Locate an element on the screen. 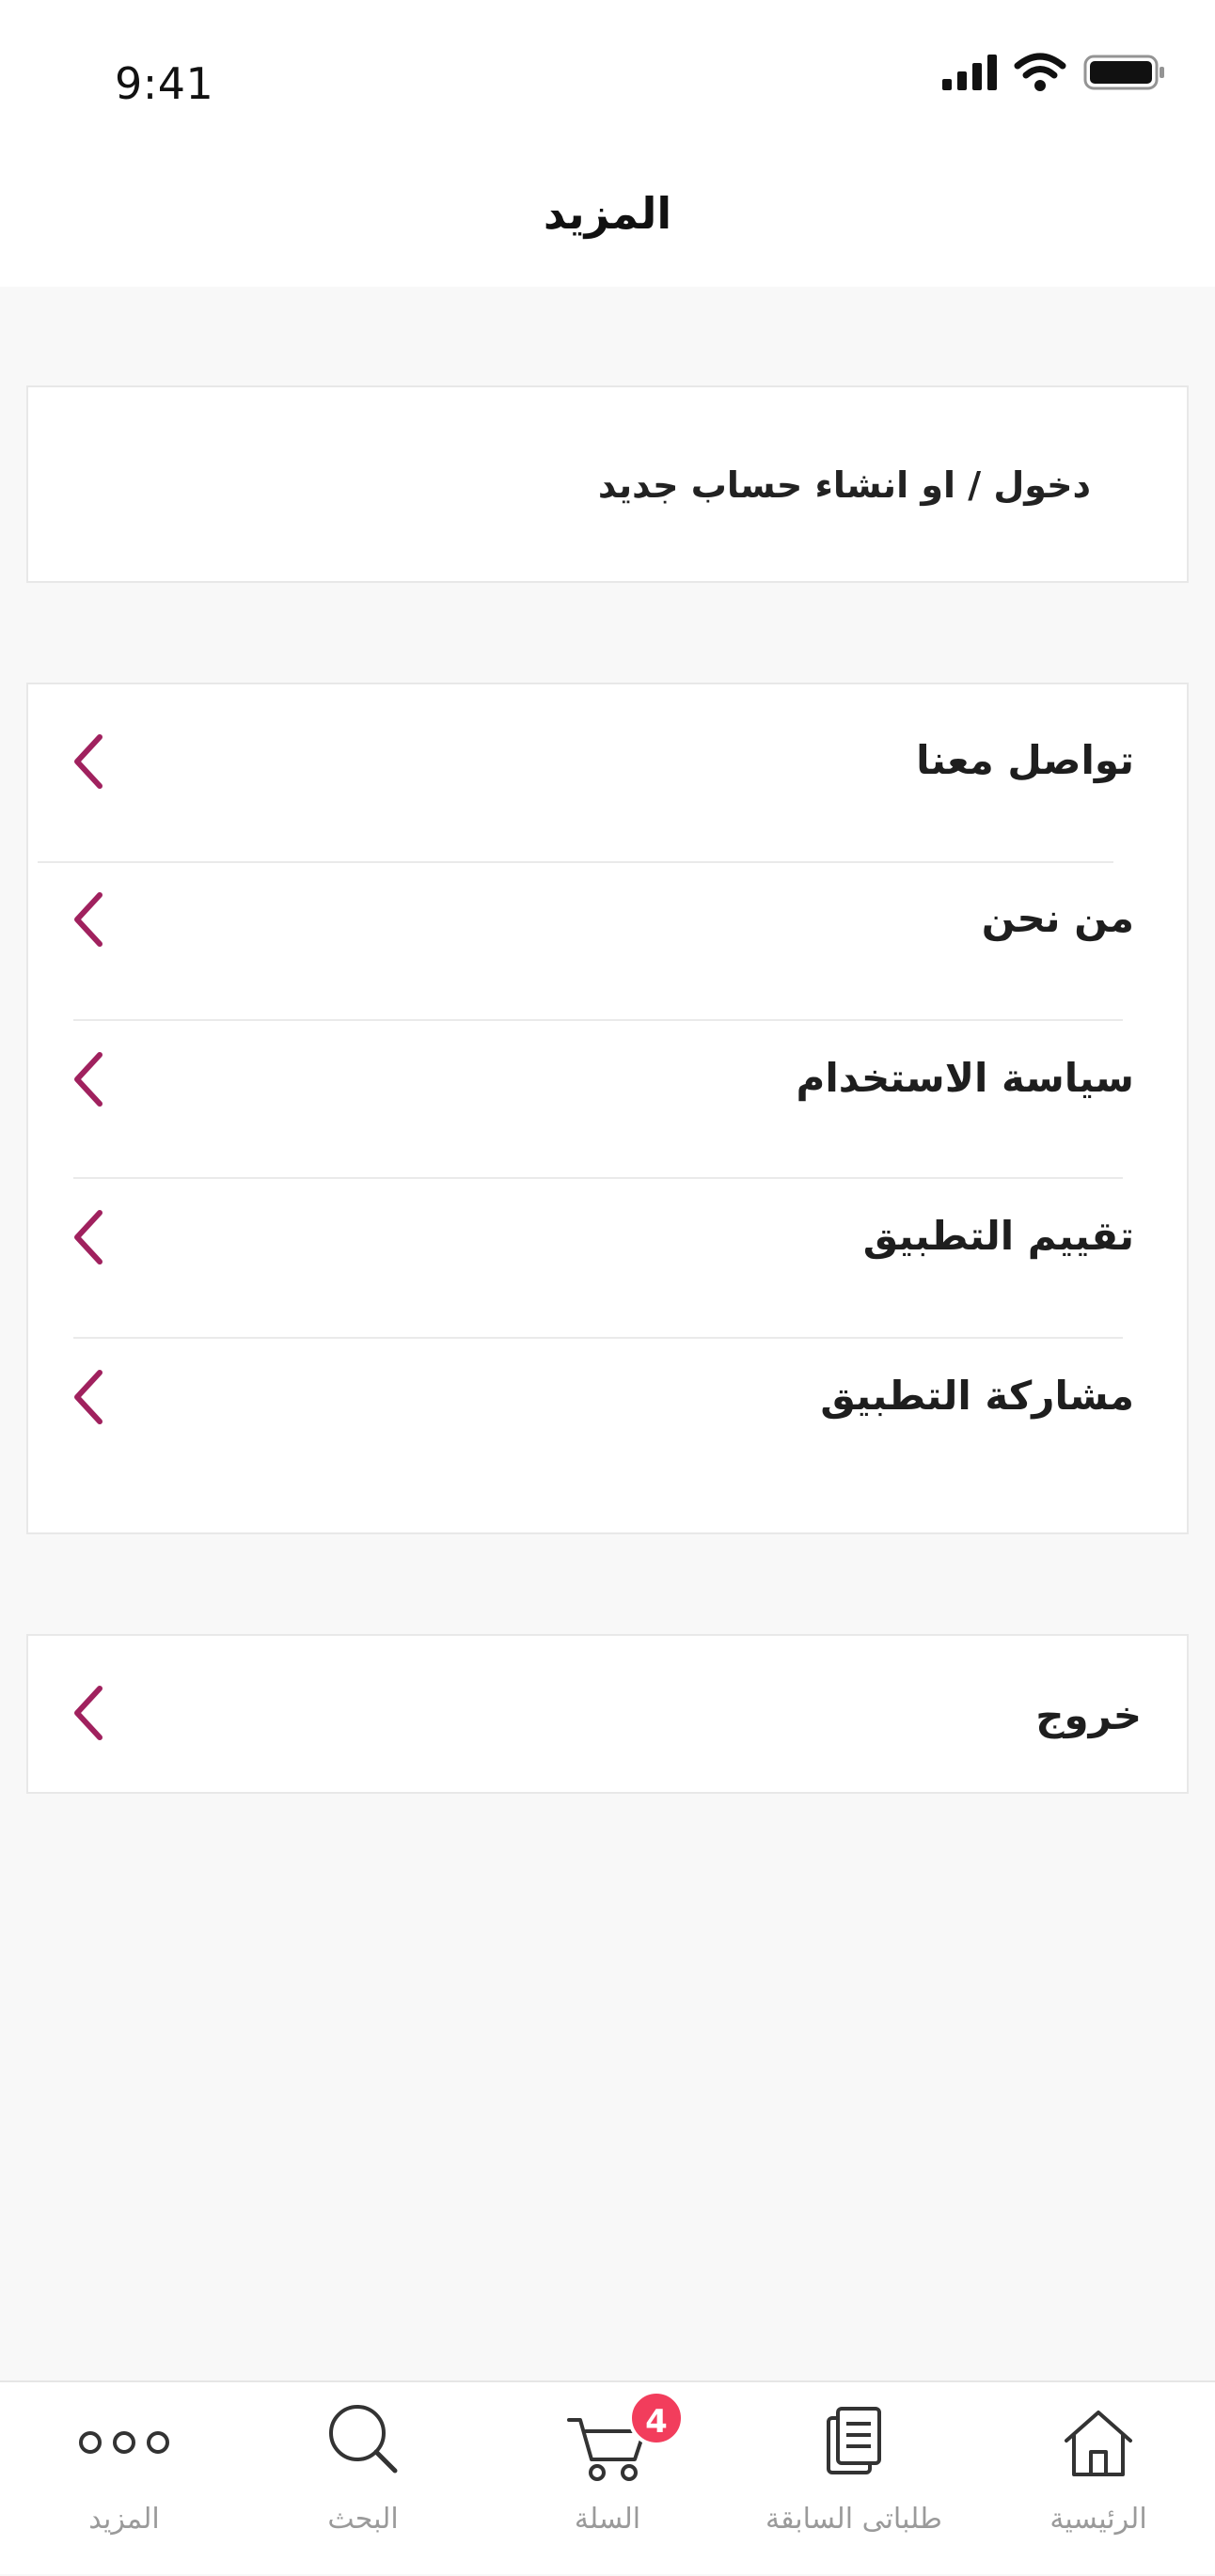 This screenshot has width=1215, height=2576. tab-label: السلة is located at coordinates (607, 2520).